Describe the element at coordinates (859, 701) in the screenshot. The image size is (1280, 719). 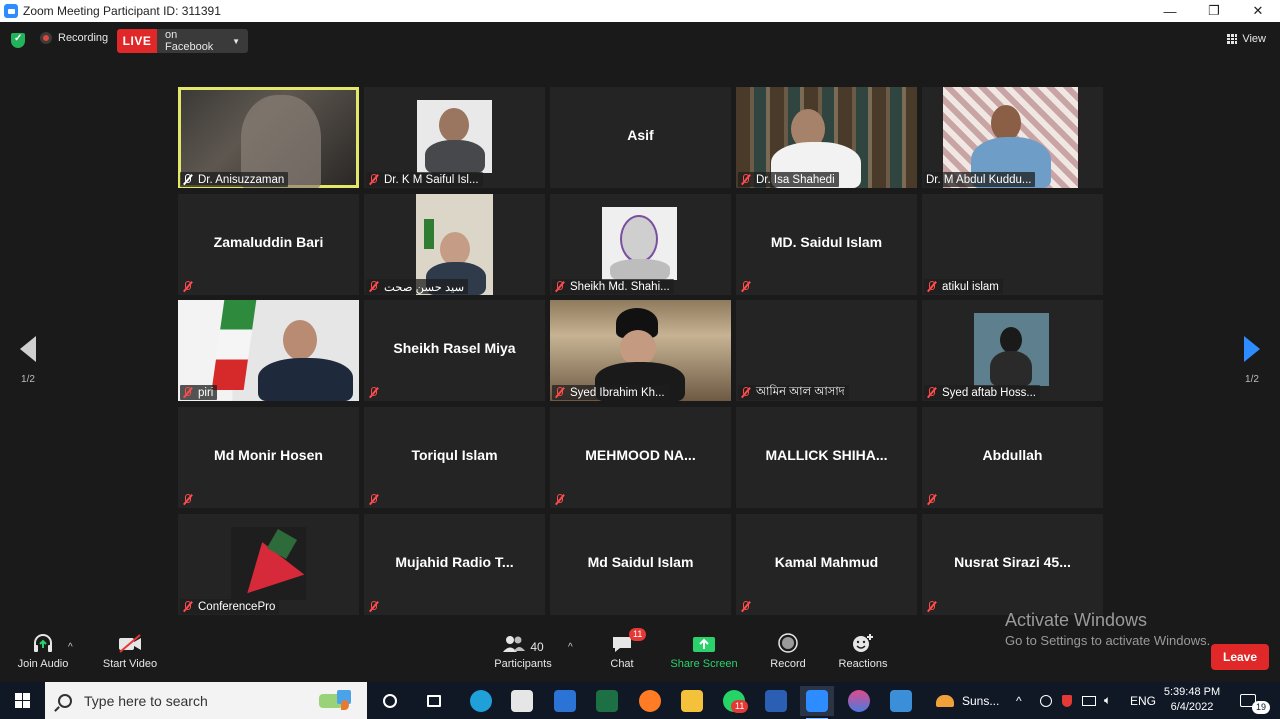
I see `taskbar-app-drop` at that location.